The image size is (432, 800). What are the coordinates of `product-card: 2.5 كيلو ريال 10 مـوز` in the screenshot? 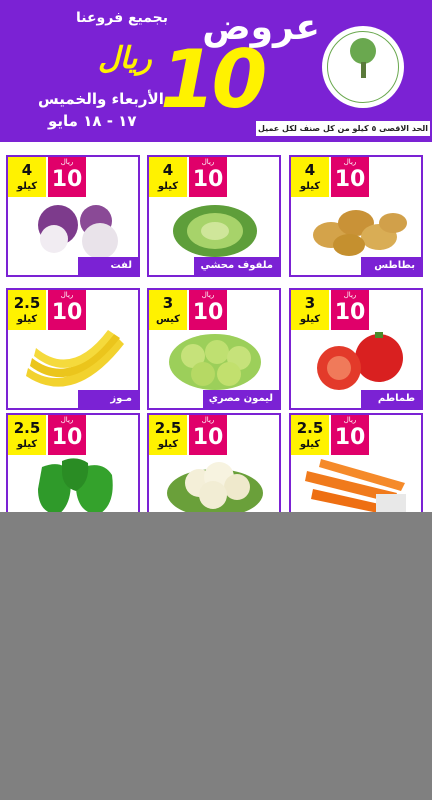 It's located at (73, 349).